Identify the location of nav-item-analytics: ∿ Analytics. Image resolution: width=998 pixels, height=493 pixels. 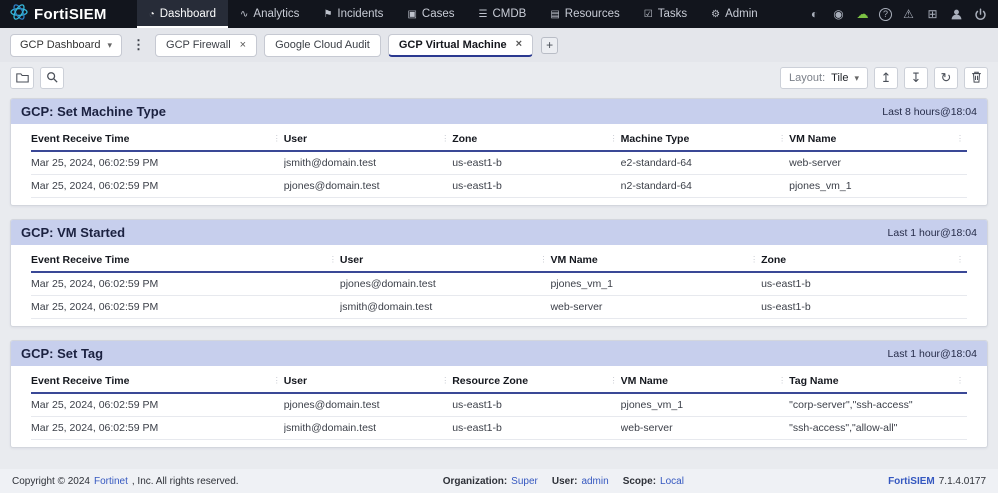
(269, 14).